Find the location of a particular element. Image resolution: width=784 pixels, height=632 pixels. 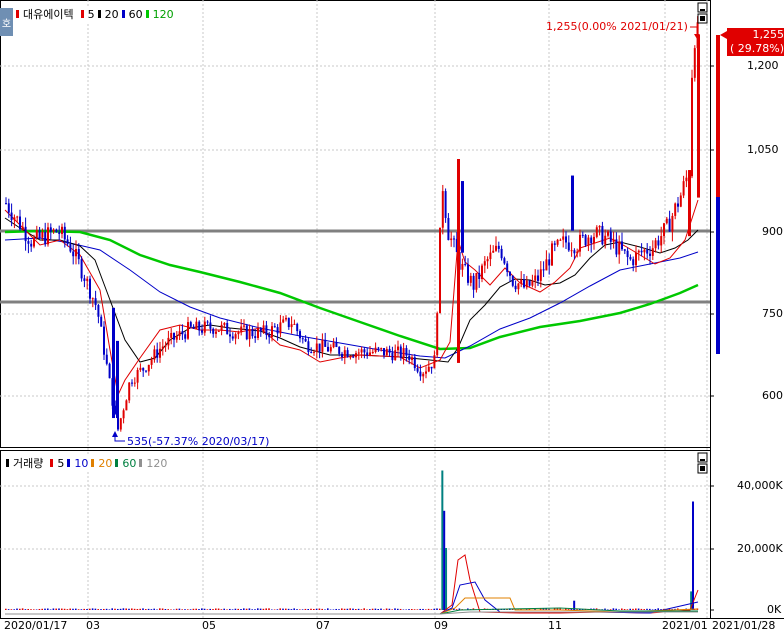

x-axis-label: 2021/01 is located at coordinates (685, 625).